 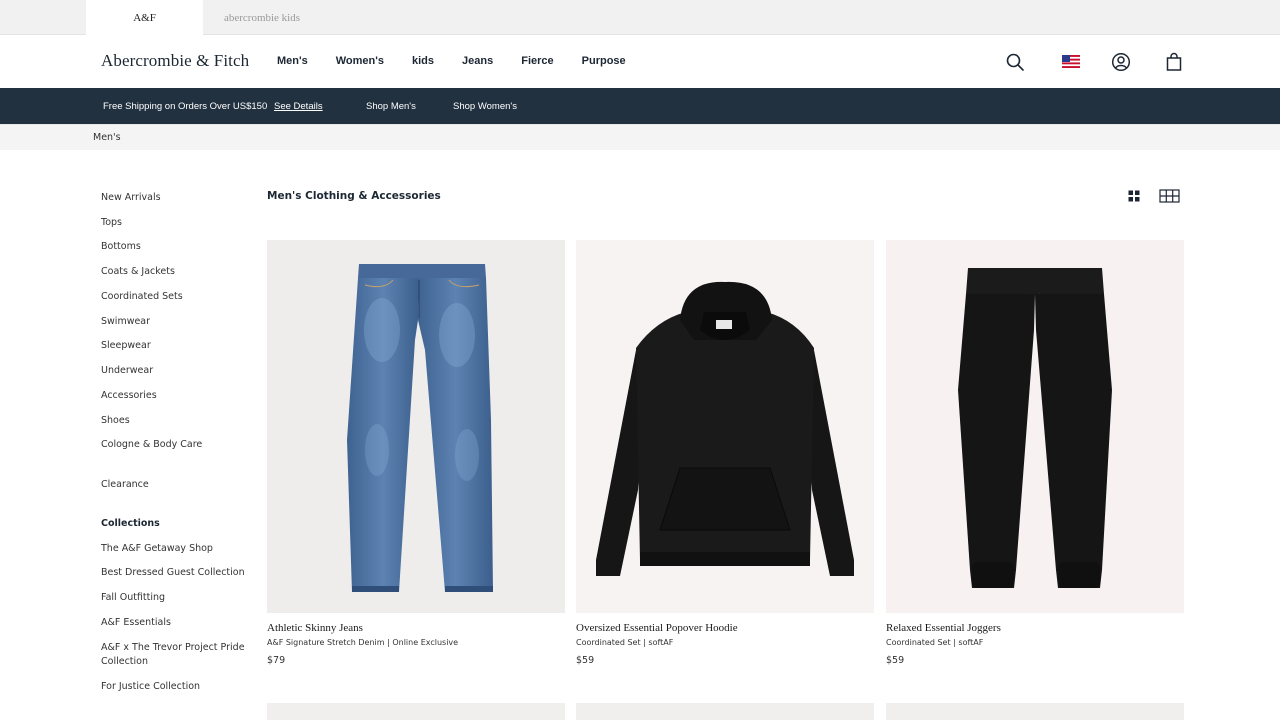 I want to click on see-details-link: See Details, so click(x=298, y=106).